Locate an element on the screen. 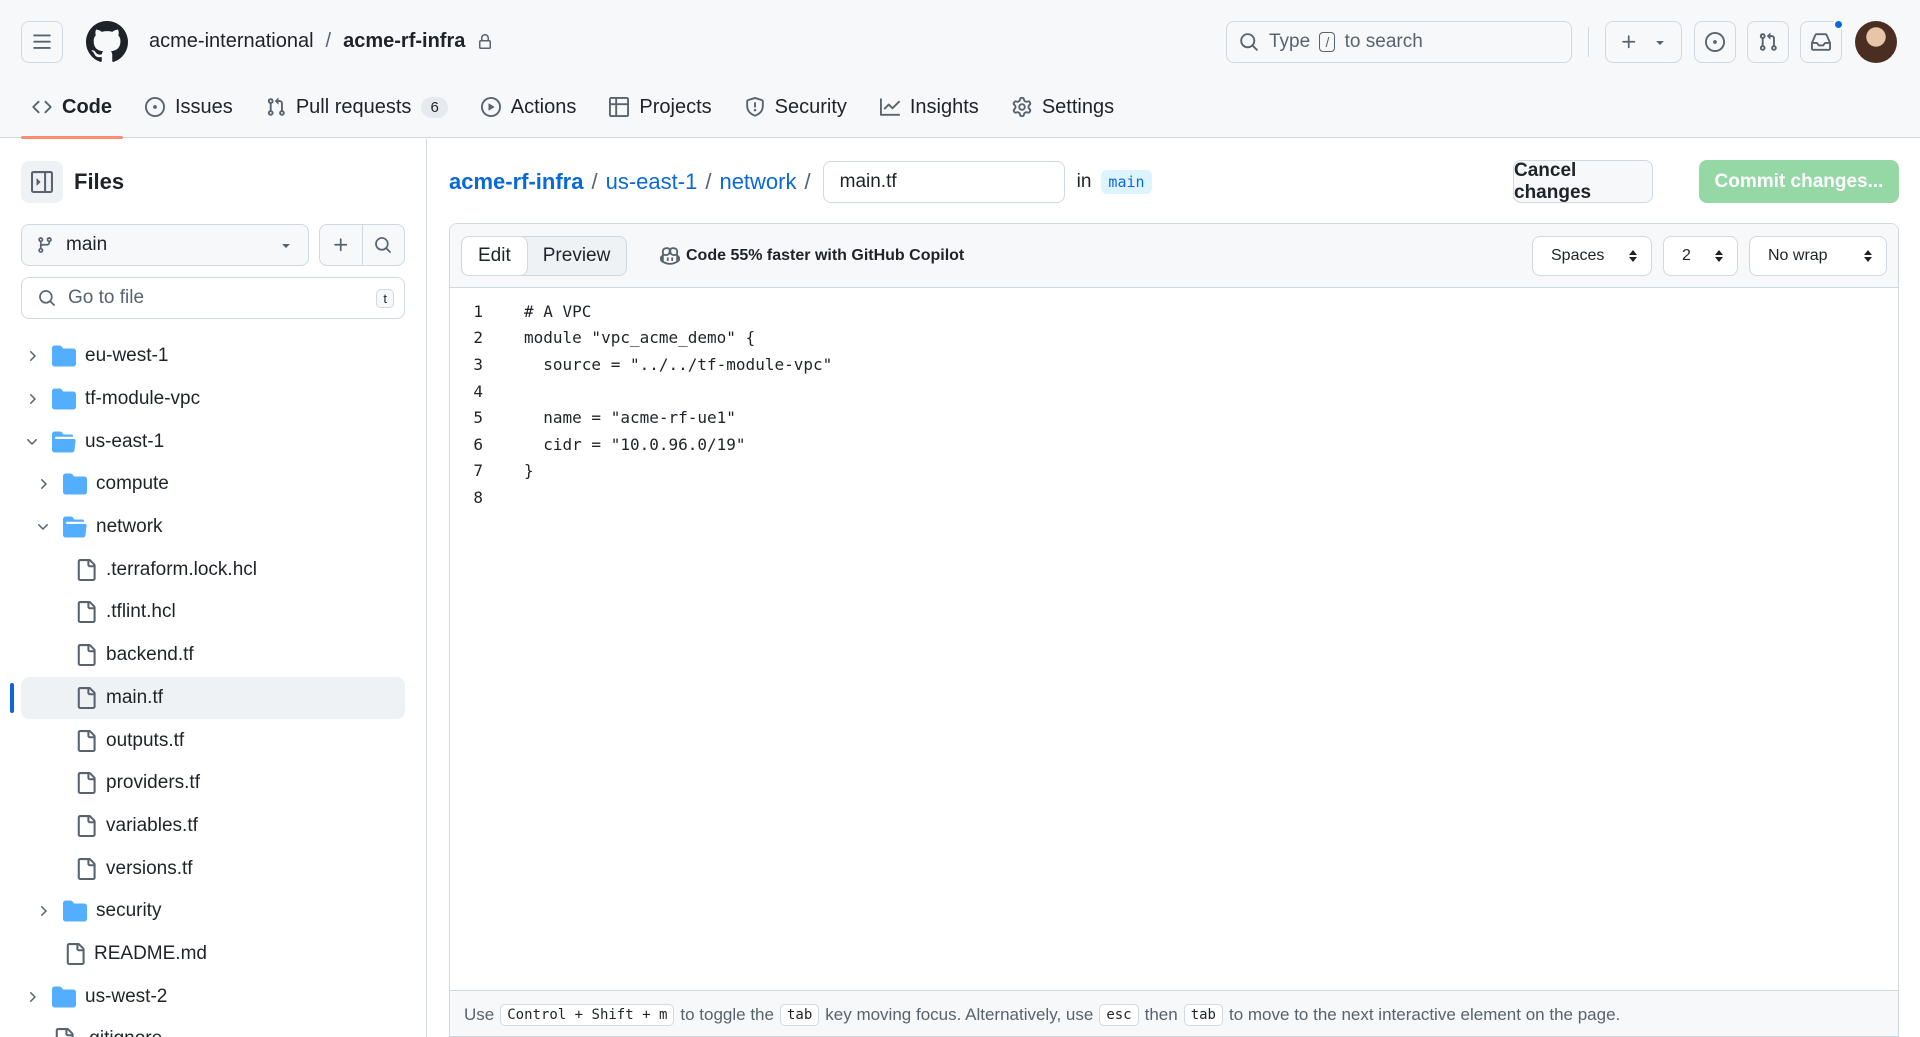 Image resolution: width=1920 pixels, height=1037 pixels. hamburger-icon is located at coordinates (42, 41).